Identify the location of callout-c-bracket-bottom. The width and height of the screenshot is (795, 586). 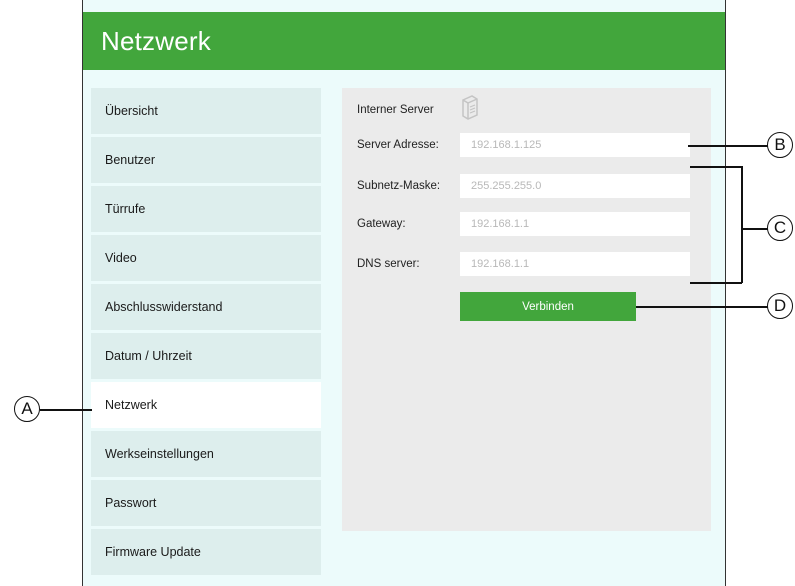
(716, 283).